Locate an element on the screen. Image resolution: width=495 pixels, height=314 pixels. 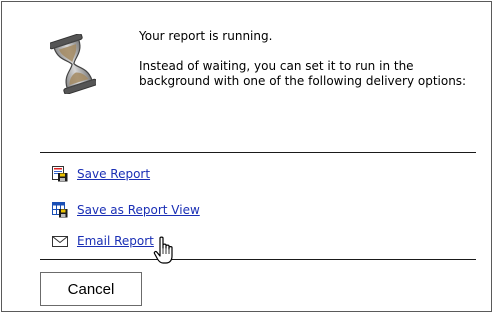
option-save-report: Save Report is located at coordinates (101, 174).